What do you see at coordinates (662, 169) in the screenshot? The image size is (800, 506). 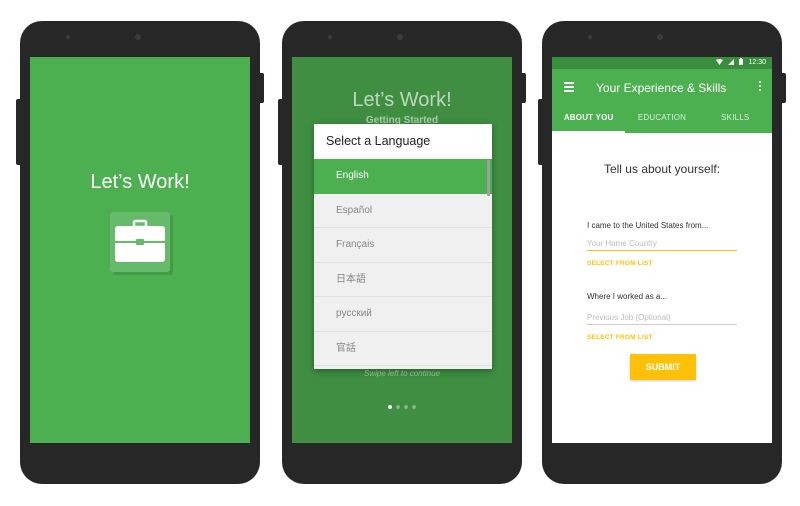 I see `form-heading: Tell us about yourself:` at bounding box center [662, 169].